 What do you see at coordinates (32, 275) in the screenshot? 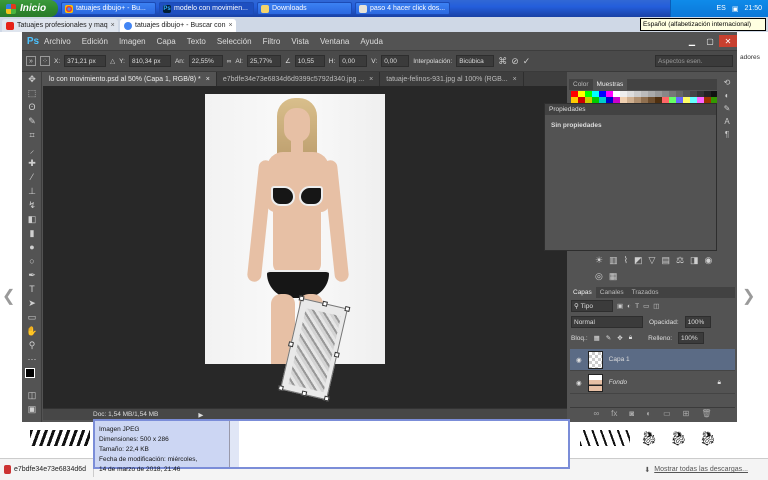
I see `pen-tool-icon: ✒` at bounding box center [32, 275].